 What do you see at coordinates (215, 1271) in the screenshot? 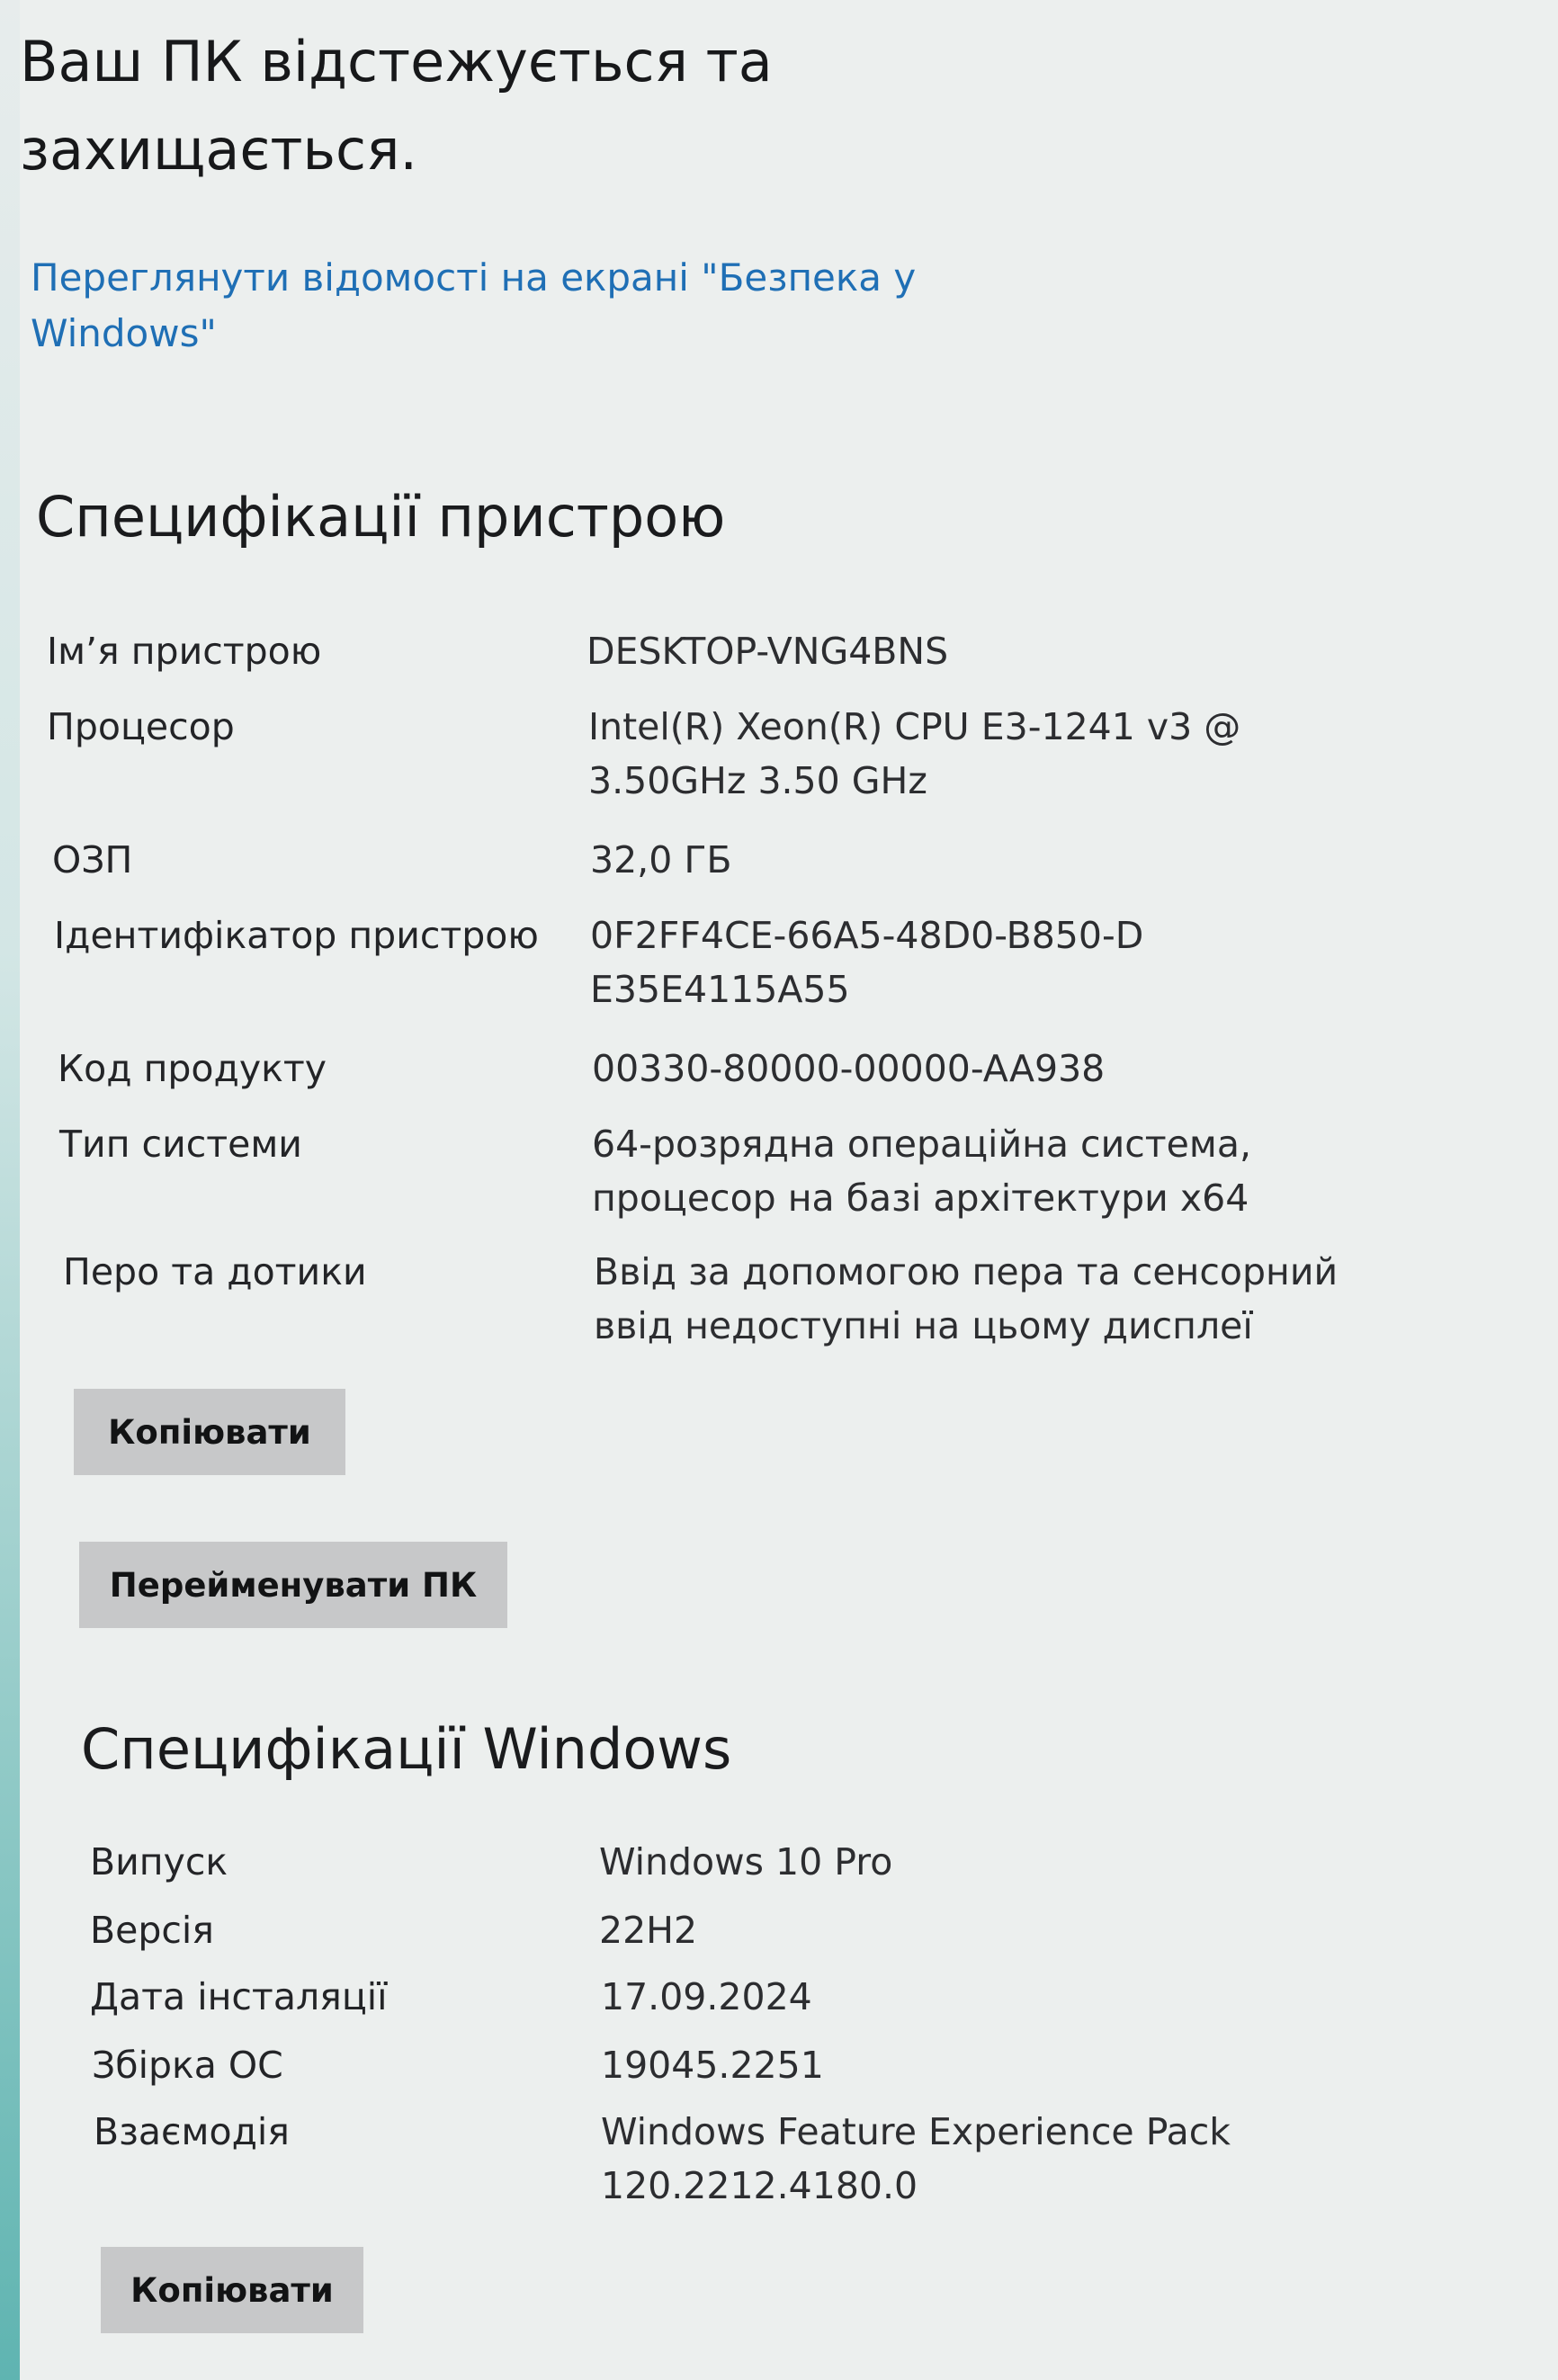
I see `spec-label: Перо та дотики` at bounding box center [215, 1271].